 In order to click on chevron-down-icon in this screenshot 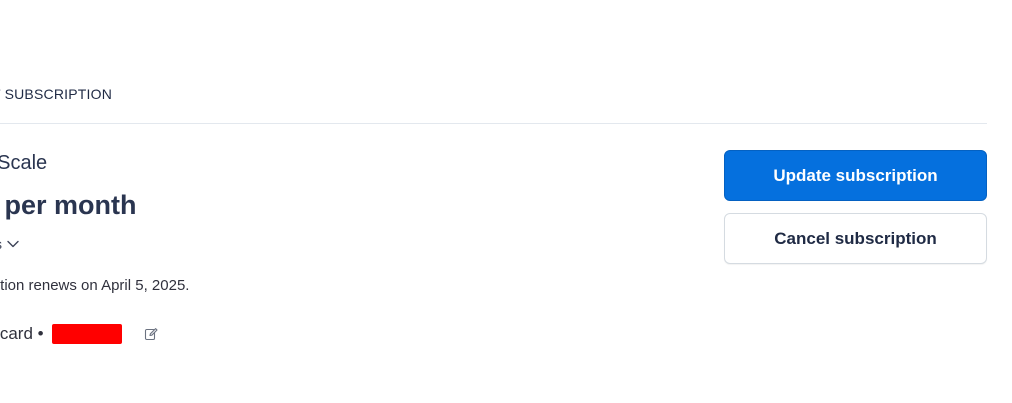, I will do `click(13, 244)`.